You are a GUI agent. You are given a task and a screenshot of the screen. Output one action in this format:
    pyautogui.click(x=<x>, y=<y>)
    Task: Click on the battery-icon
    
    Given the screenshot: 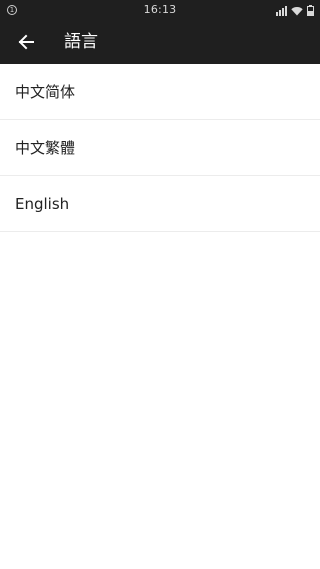 What is the action you would take?
    pyautogui.click(x=310, y=10)
    